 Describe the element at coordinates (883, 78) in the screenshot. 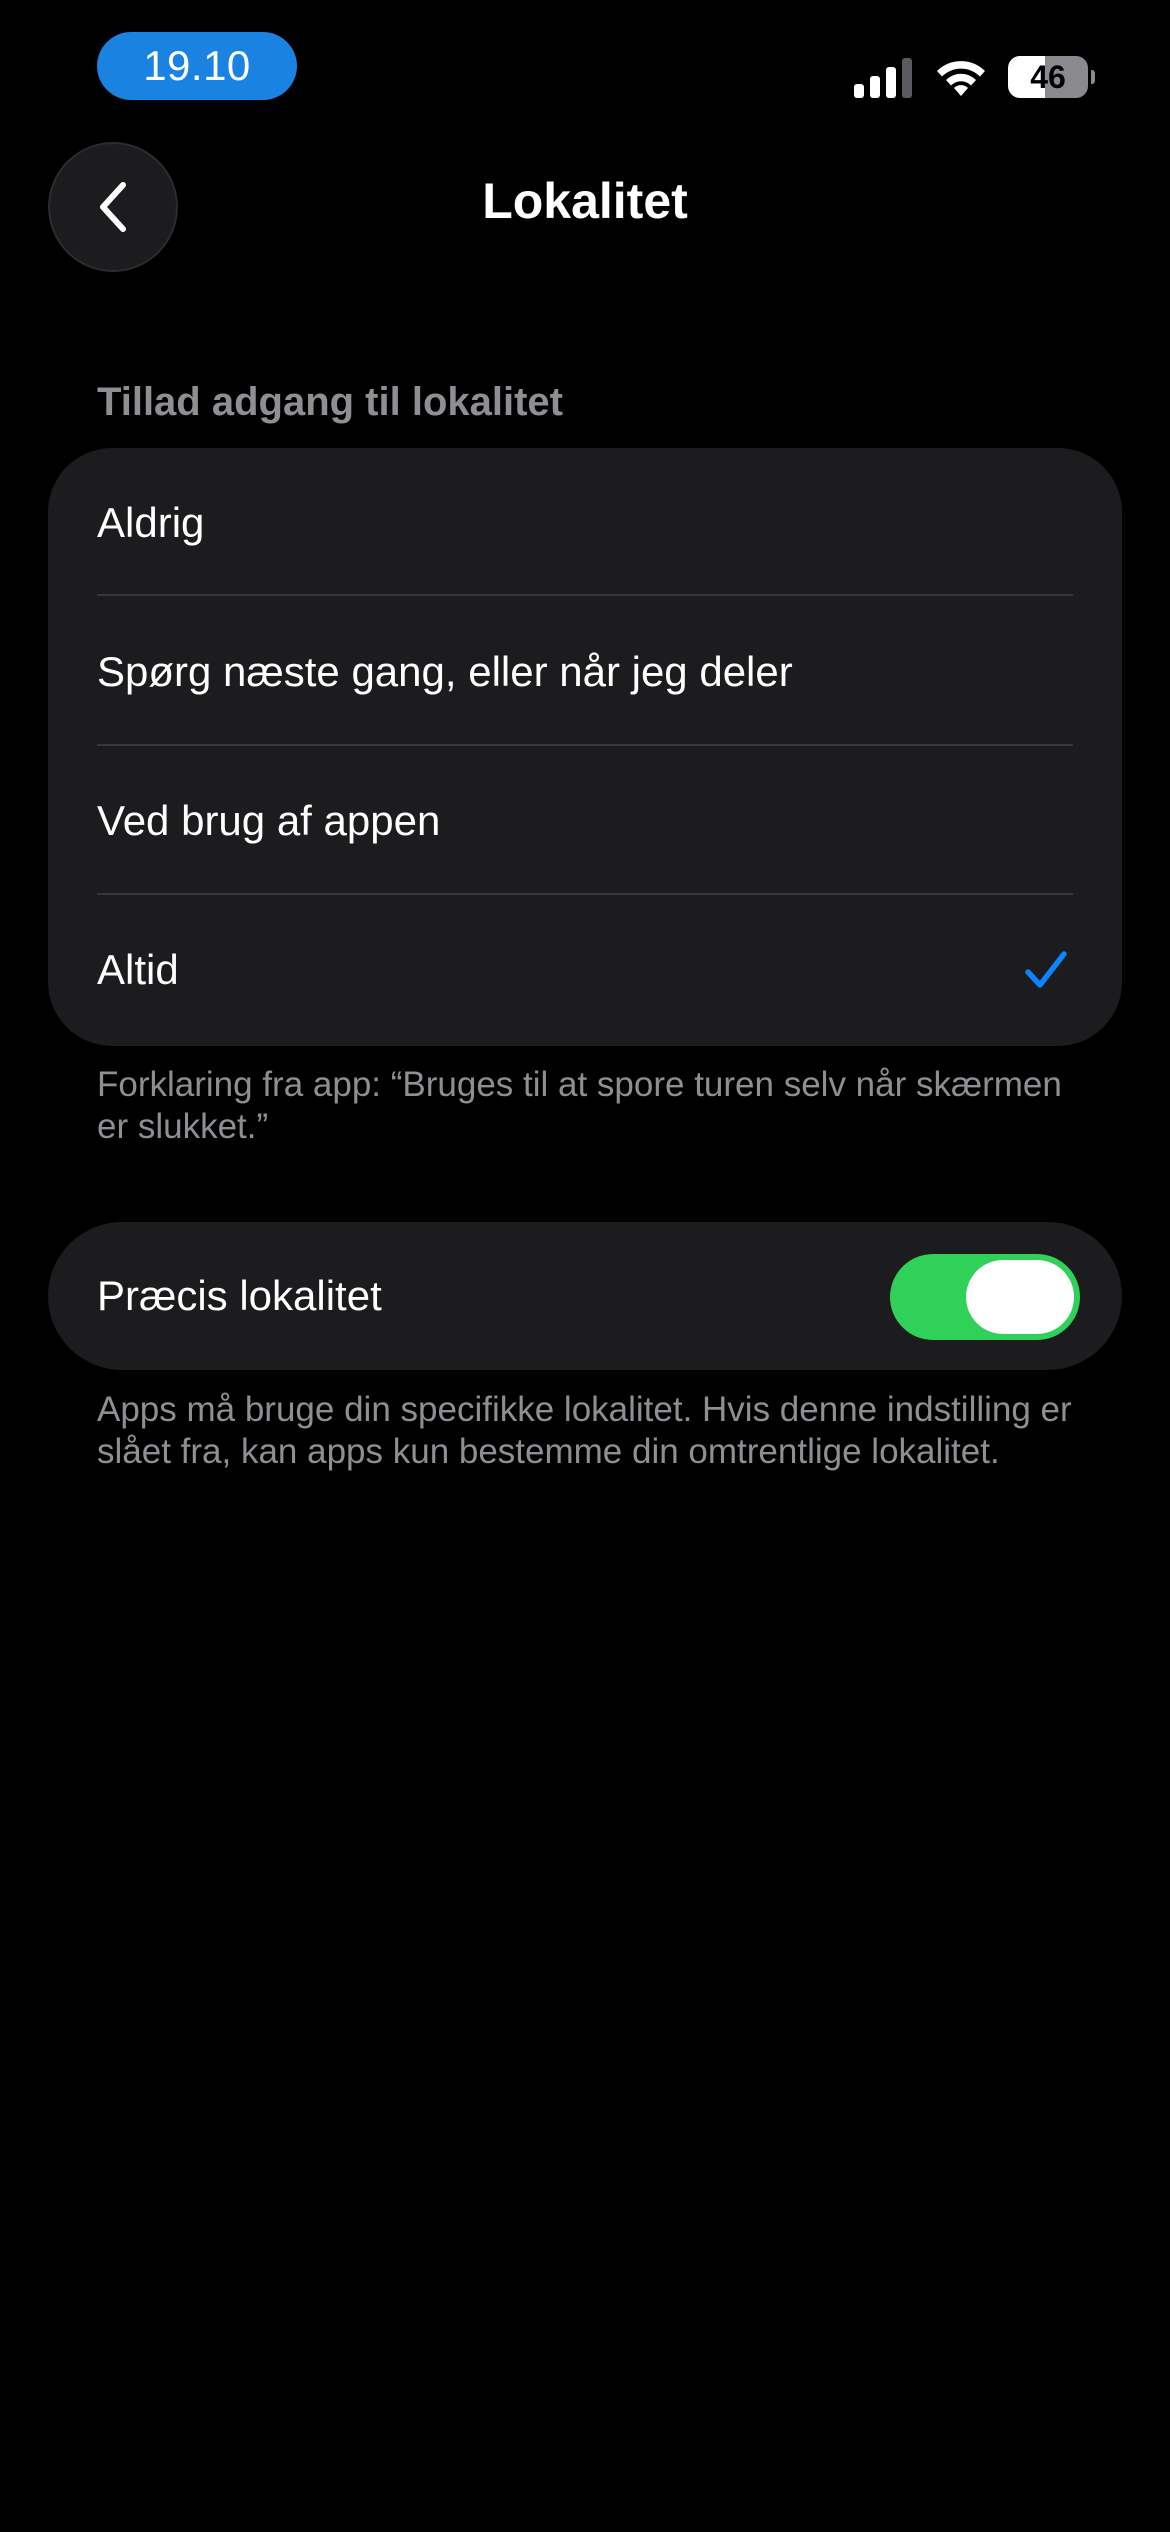

I see `cellular-signal-icon` at that location.